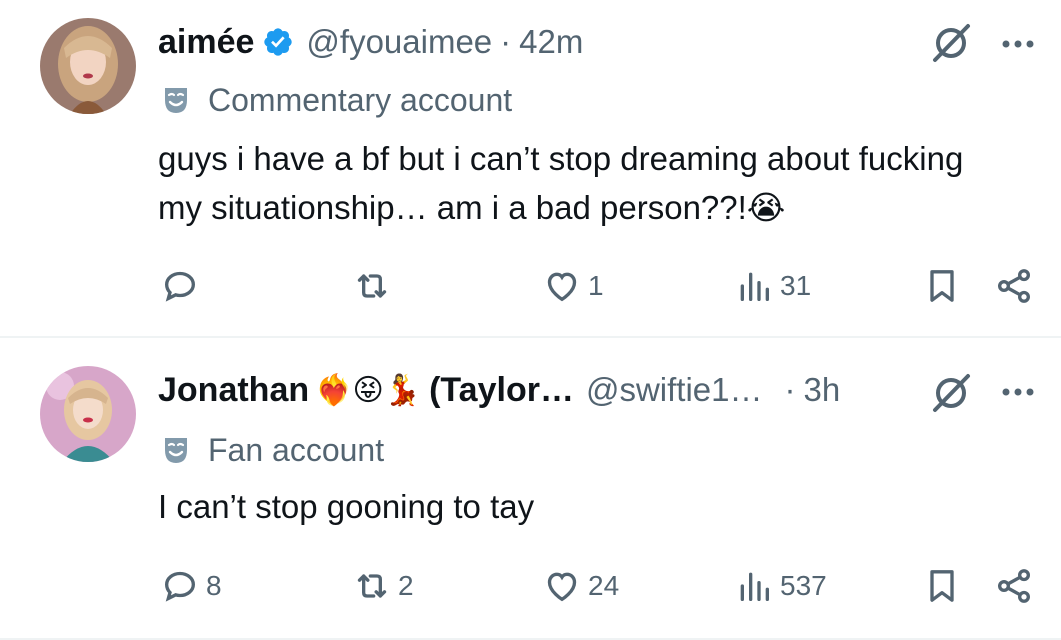  Describe the element at coordinates (346, 506) in the screenshot. I see `tweet-text: I can’t stop gooning to tay` at that location.